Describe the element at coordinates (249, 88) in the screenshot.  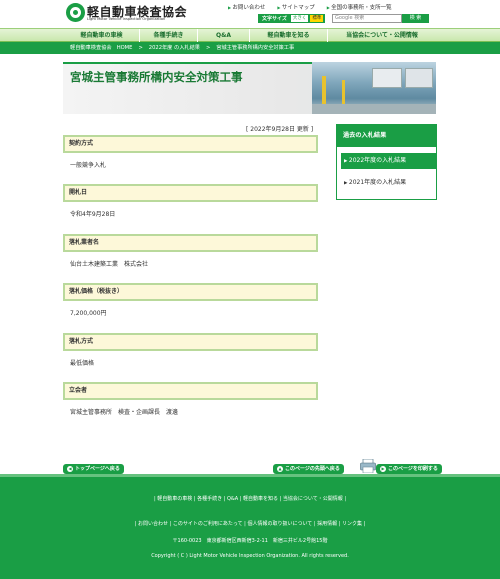
I see `page-banner: 宮城主管事務所構内安全対策工事` at that location.